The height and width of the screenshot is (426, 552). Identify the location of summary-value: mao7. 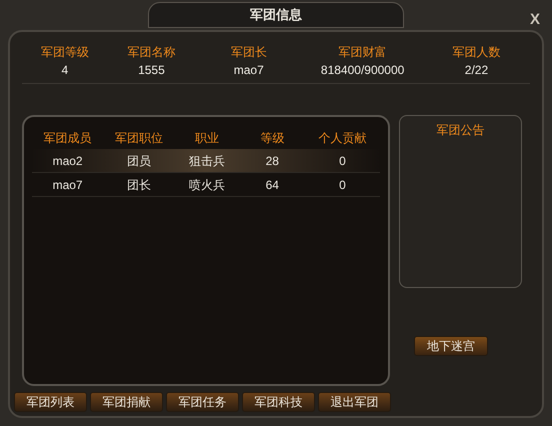
(249, 70).